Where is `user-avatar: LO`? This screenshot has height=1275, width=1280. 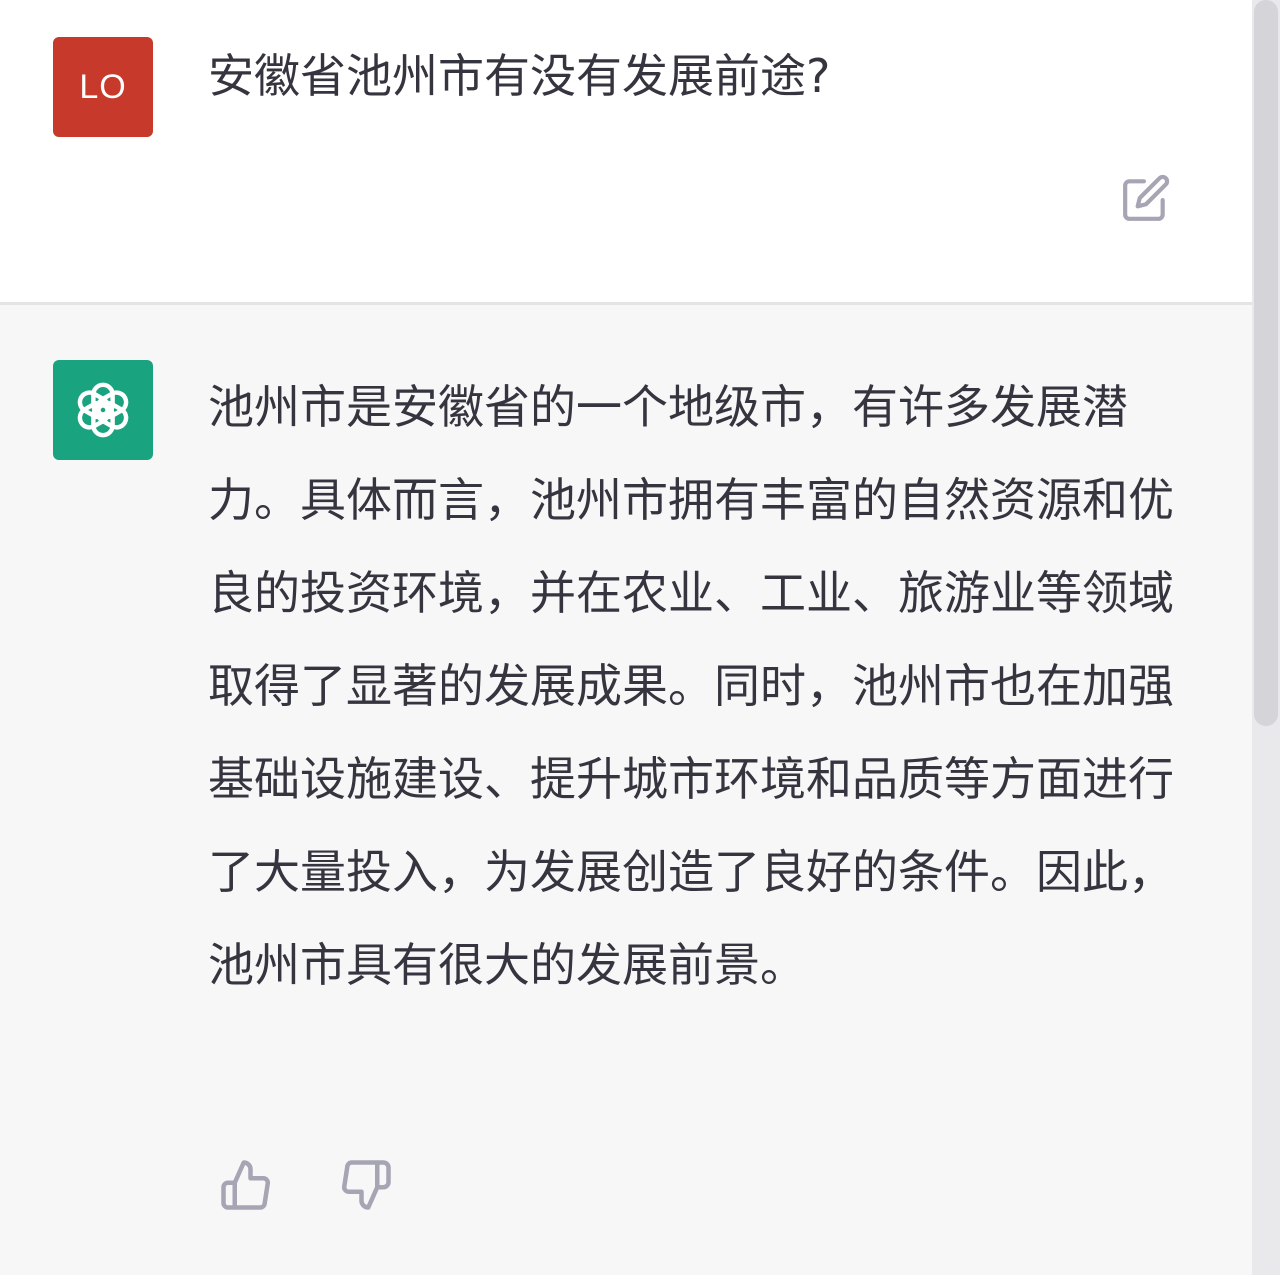 user-avatar: LO is located at coordinates (103, 87).